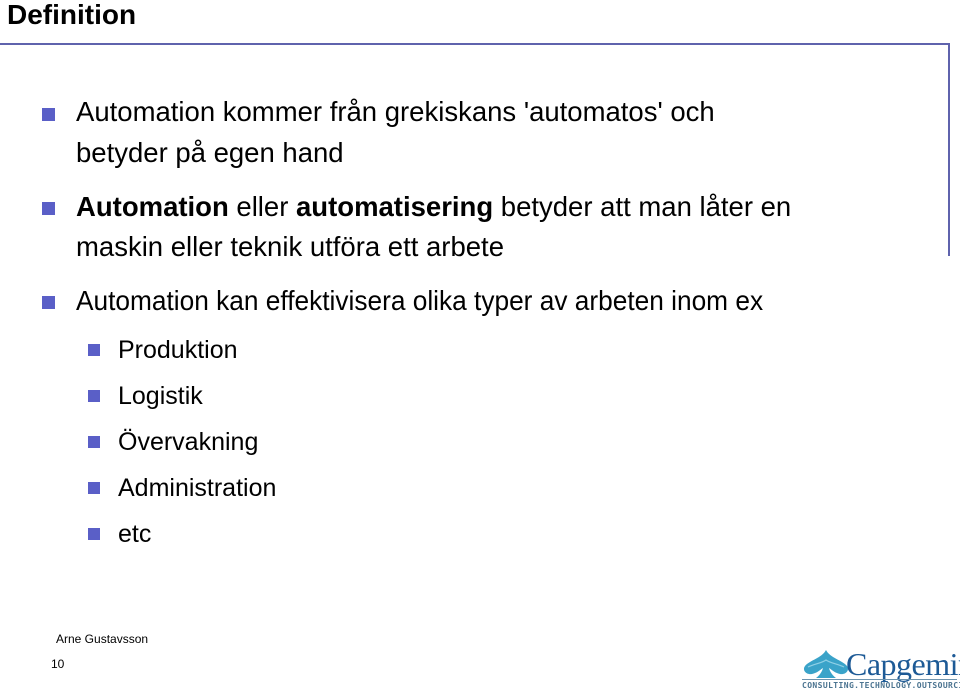 This screenshot has width=960, height=693. I want to click on spade-icon, so click(826, 664).